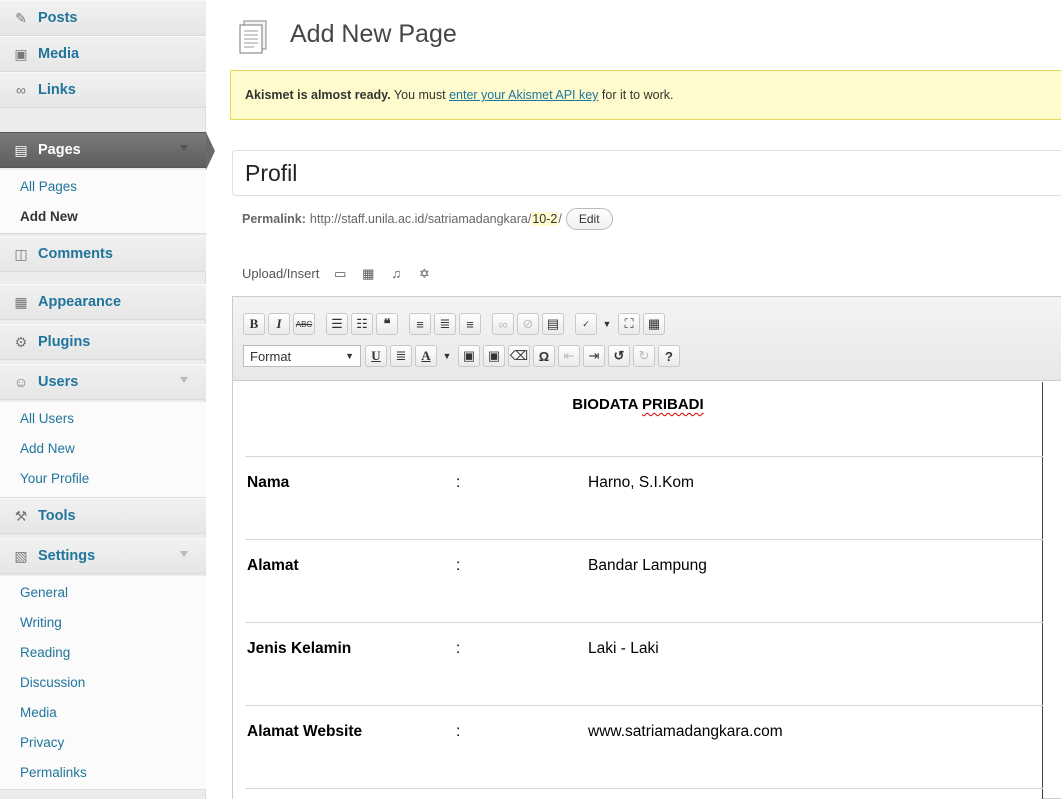 The width and height of the screenshot is (1061, 799). I want to click on blockquote-icon: ❝, so click(387, 324).